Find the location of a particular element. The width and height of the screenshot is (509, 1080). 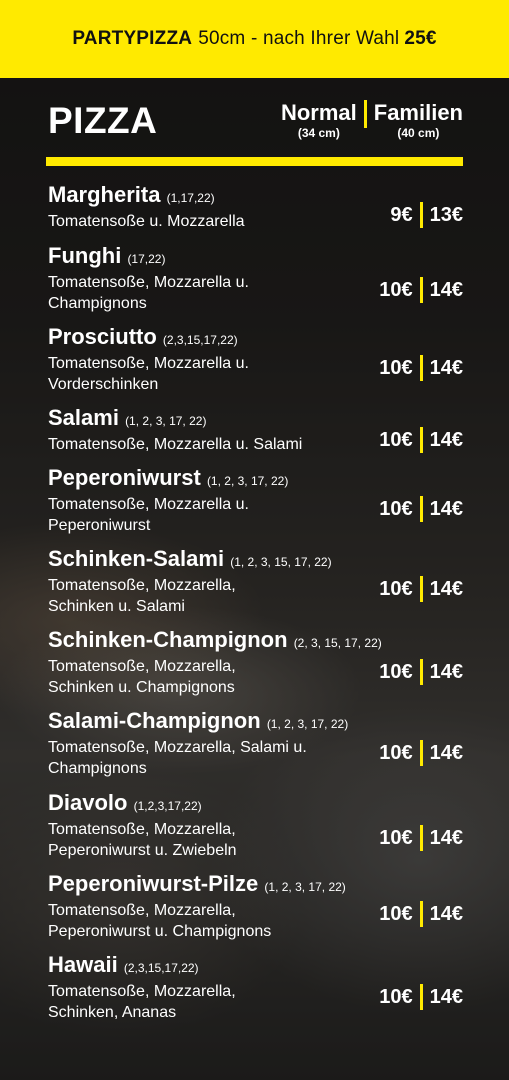

item-name: Schinken-Champignon is located at coordinates (168, 639).